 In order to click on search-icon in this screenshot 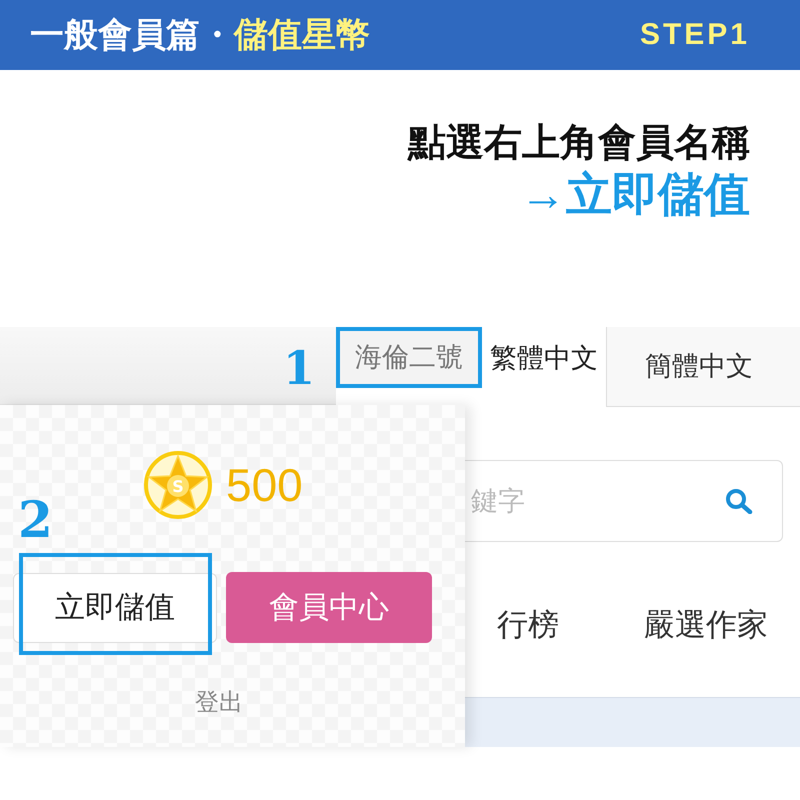, I will do `click(739, 501)`.